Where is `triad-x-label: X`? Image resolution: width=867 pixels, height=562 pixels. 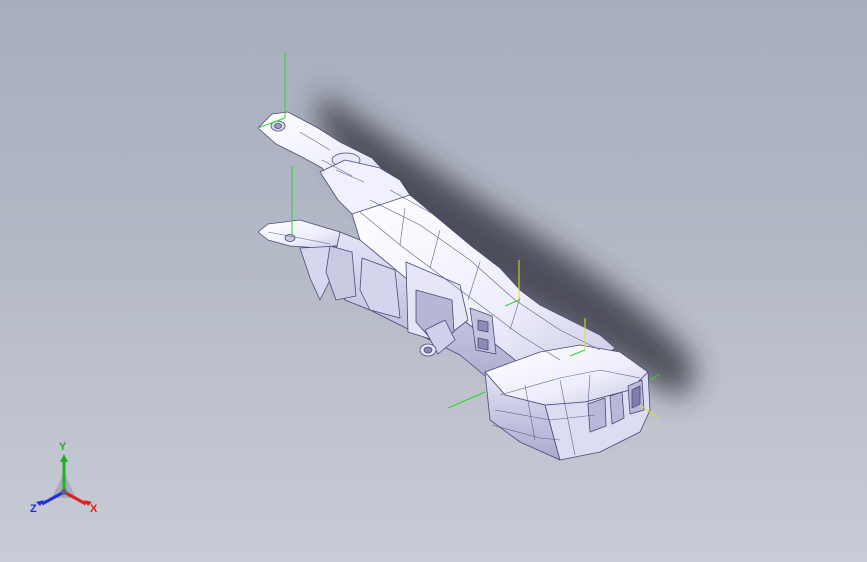
triad-x-label: X is located at coordinates (94, 509).